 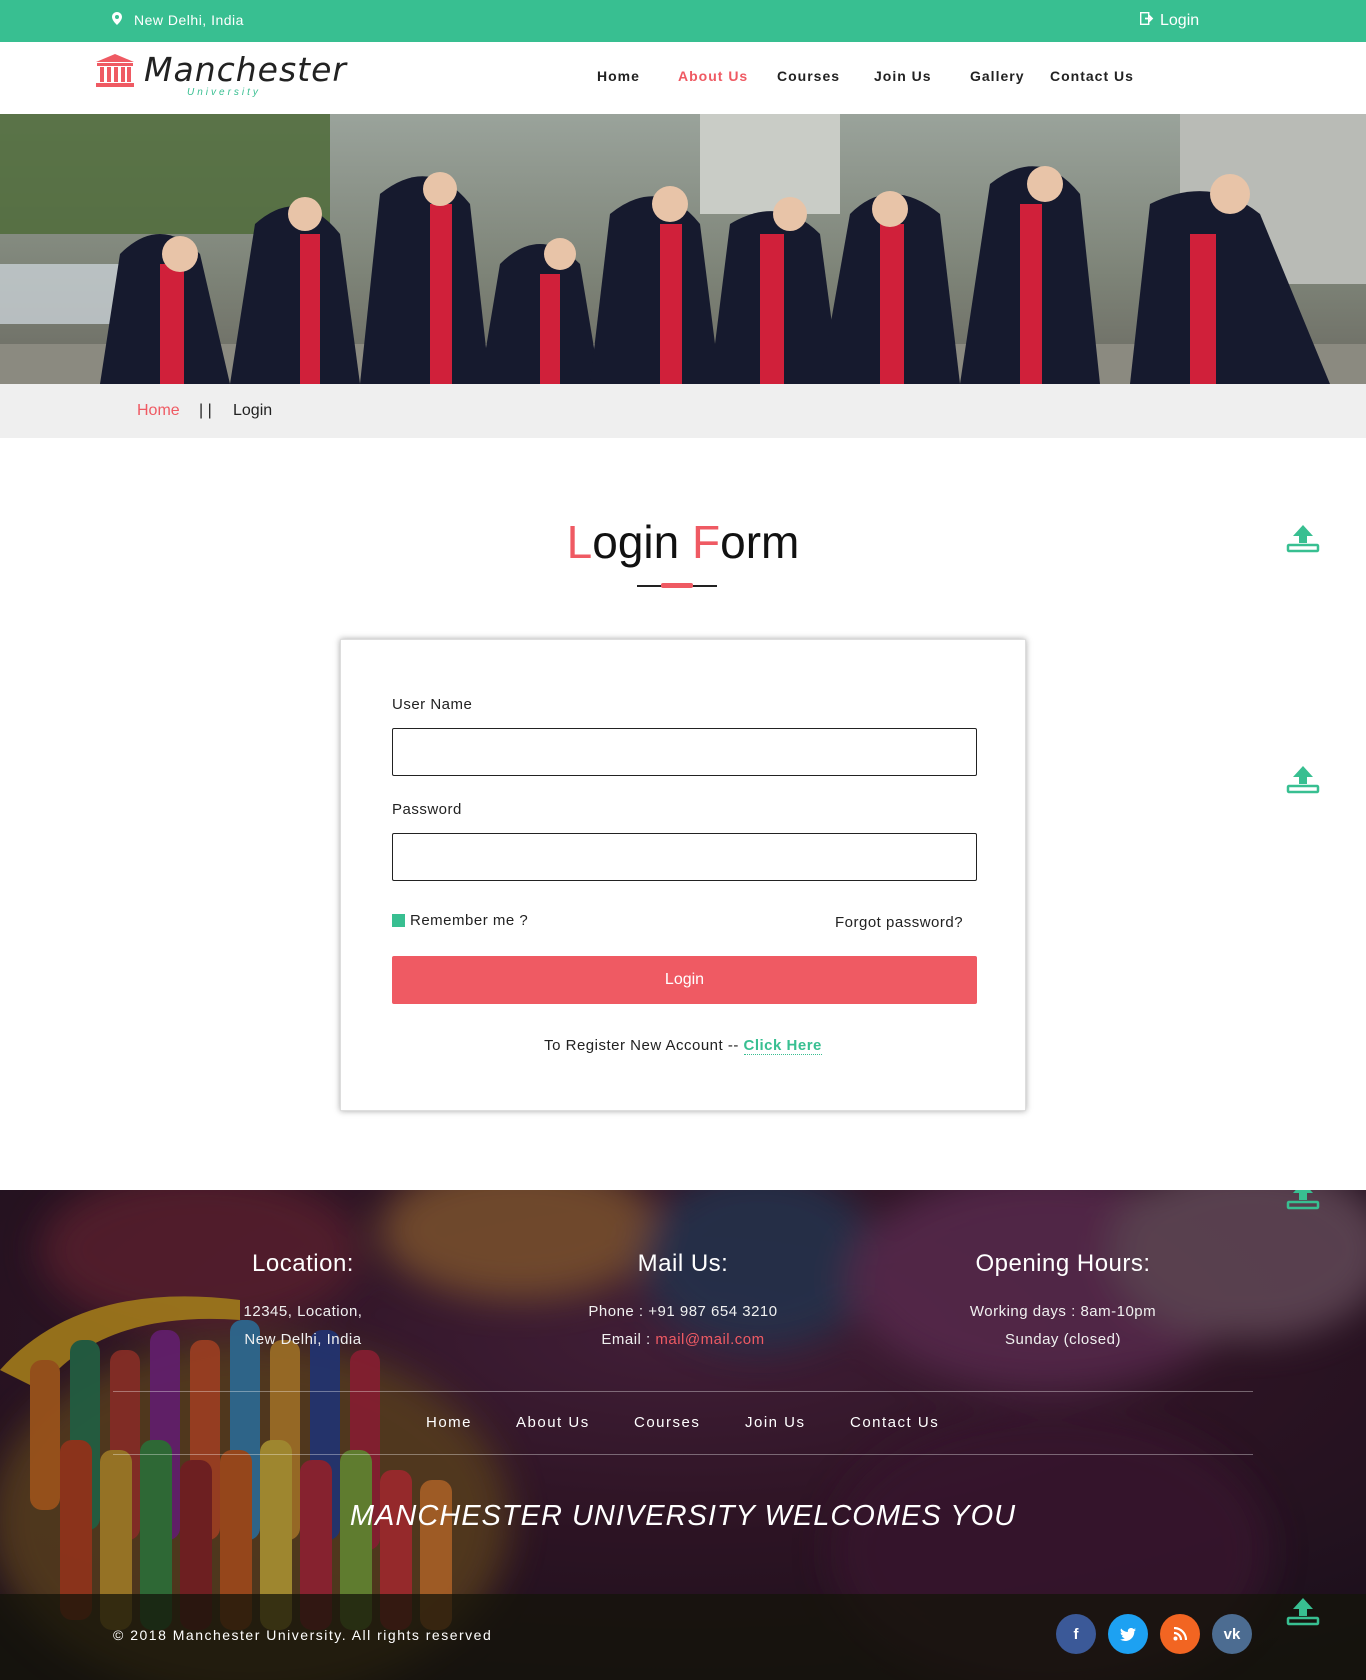 I want to click on register-link: Click Here, so click(x=782, y=1046).